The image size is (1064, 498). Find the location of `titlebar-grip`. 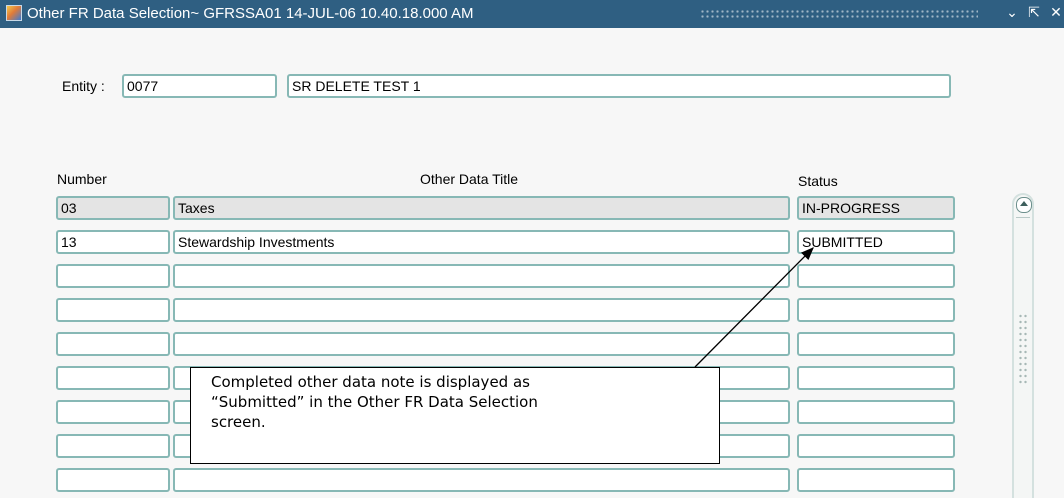

titlebar-grip is located at coordinates (839, 14).